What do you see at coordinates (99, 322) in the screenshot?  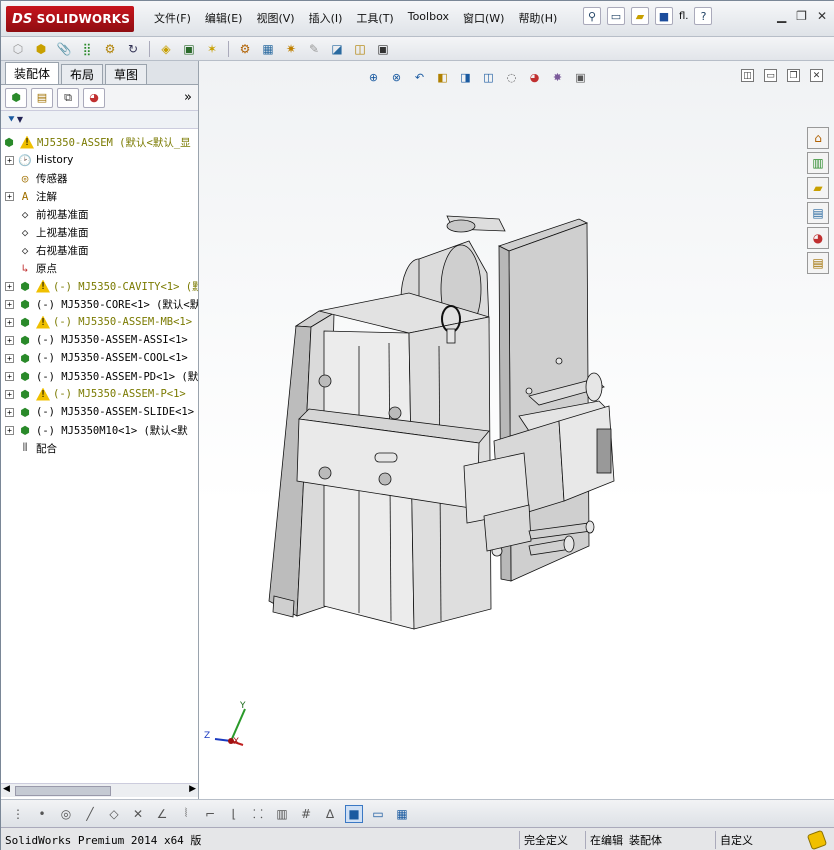 I see `tree-item: + ⬢! (-) MJ5350-ASSEM-MB<1>` at bounding box center [99, 322].